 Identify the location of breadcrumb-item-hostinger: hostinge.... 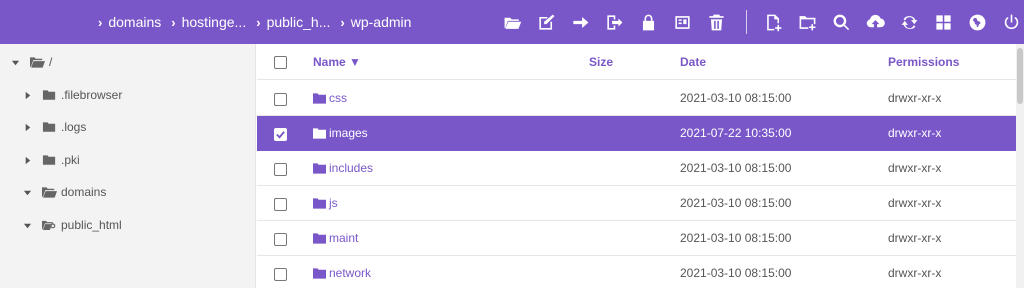
(214, 22).